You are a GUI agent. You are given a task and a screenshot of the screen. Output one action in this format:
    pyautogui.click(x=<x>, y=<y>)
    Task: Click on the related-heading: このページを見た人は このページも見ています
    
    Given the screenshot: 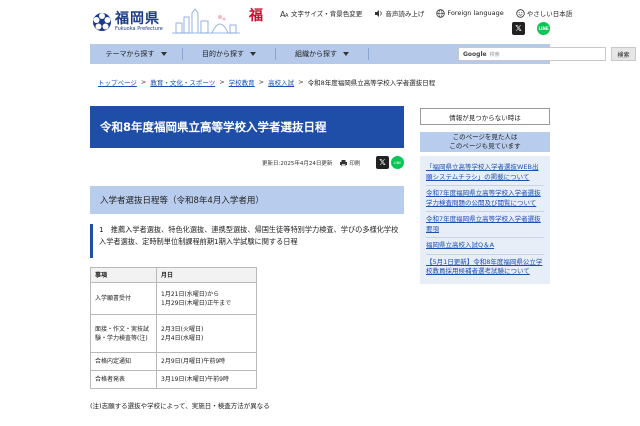 What is the action you would take?
    pyautogui.click(x=485, y=142)
    